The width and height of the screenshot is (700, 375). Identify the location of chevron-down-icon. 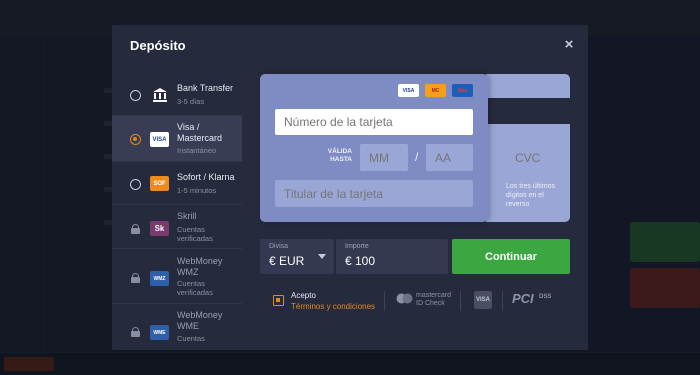
(322, 256).